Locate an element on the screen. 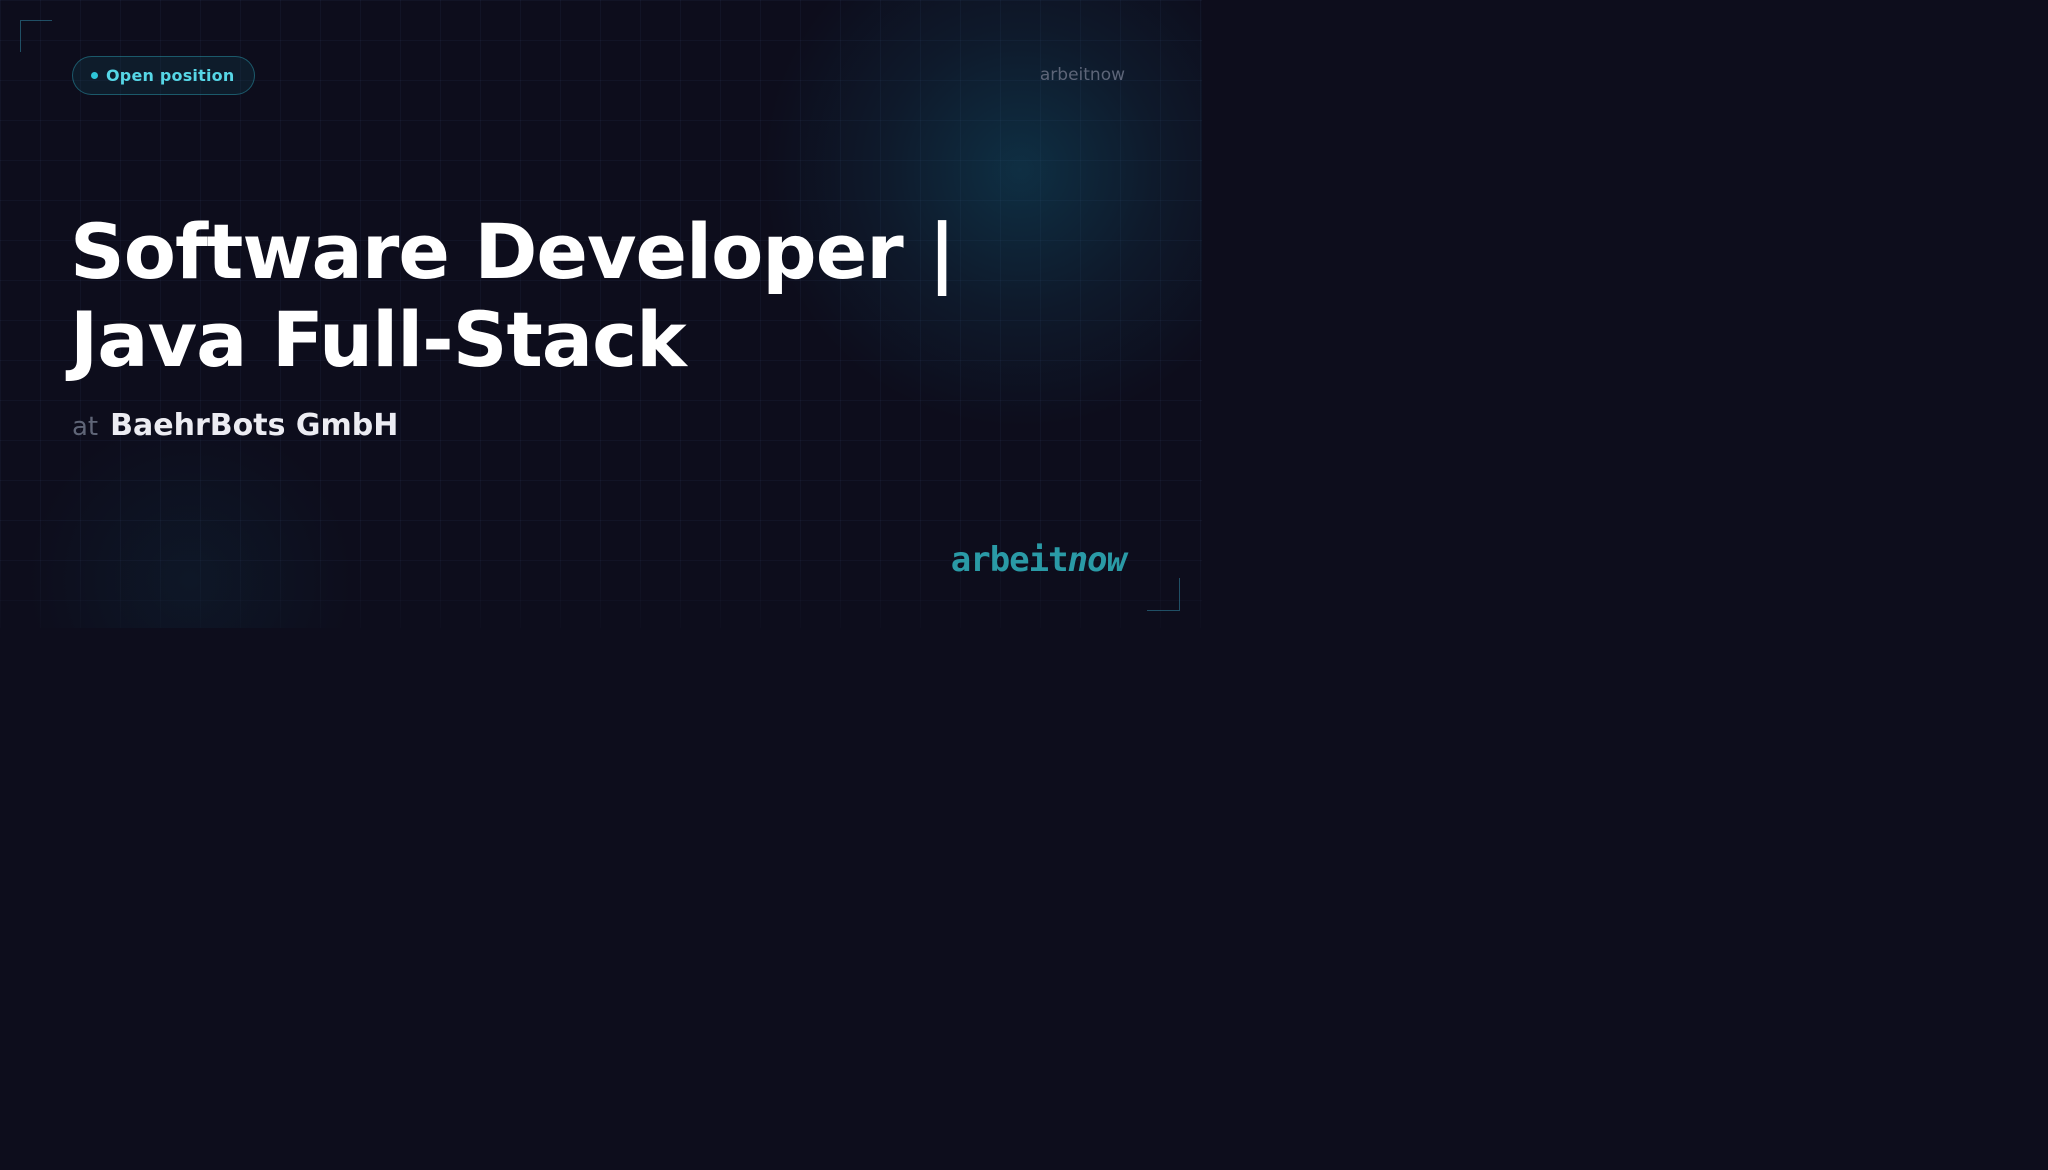 This screenshot has width=2048, height=1170. company-line: at BaehrBots GmbH is located at coordinates (235, 425).